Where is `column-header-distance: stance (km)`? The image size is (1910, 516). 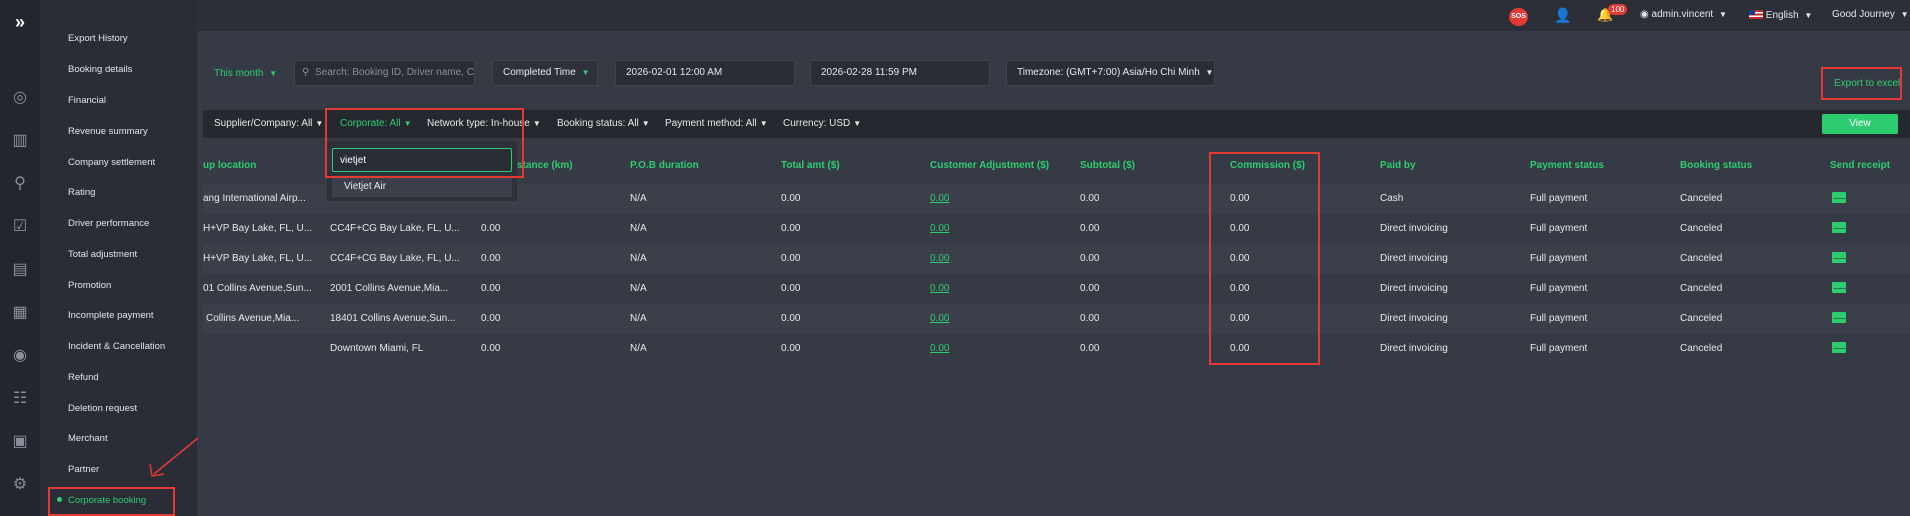 column-header-distance: stance (km) is located at coordinates (545, 165).